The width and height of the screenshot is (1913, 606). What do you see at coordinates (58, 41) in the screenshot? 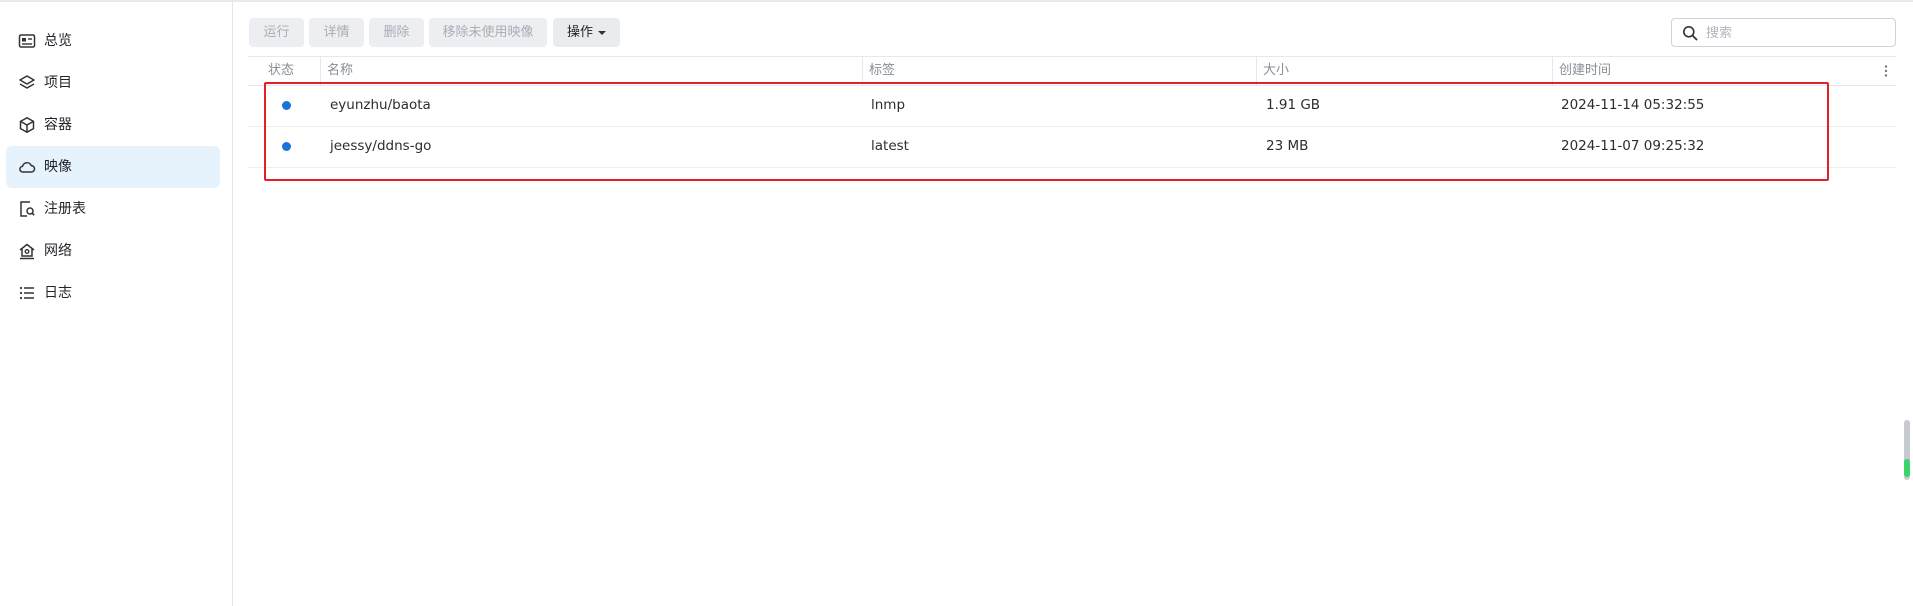
I see `sidebar-item-label: 总览` at bounding box center [58, 41].